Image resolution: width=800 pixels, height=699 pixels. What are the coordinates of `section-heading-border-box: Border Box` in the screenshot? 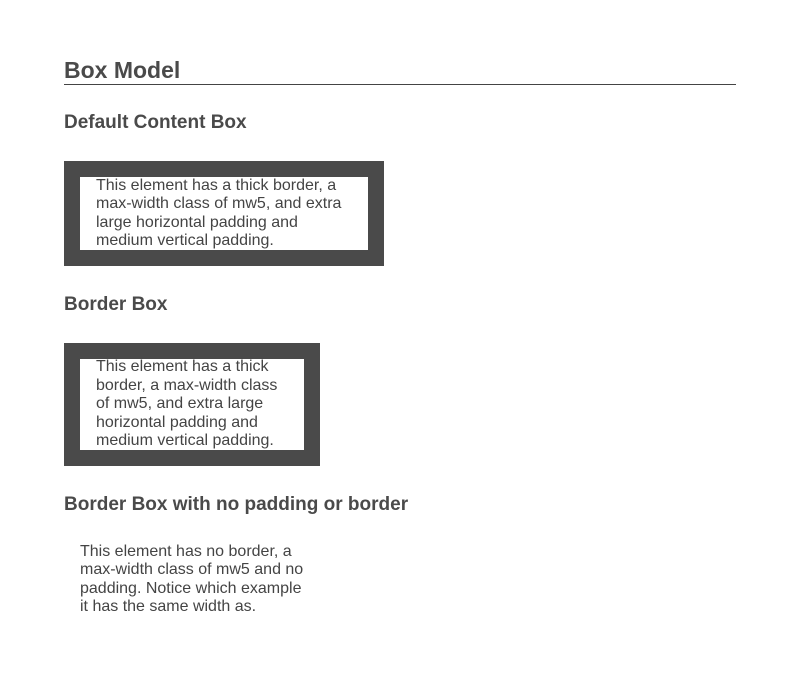 It's located at (116, 304).